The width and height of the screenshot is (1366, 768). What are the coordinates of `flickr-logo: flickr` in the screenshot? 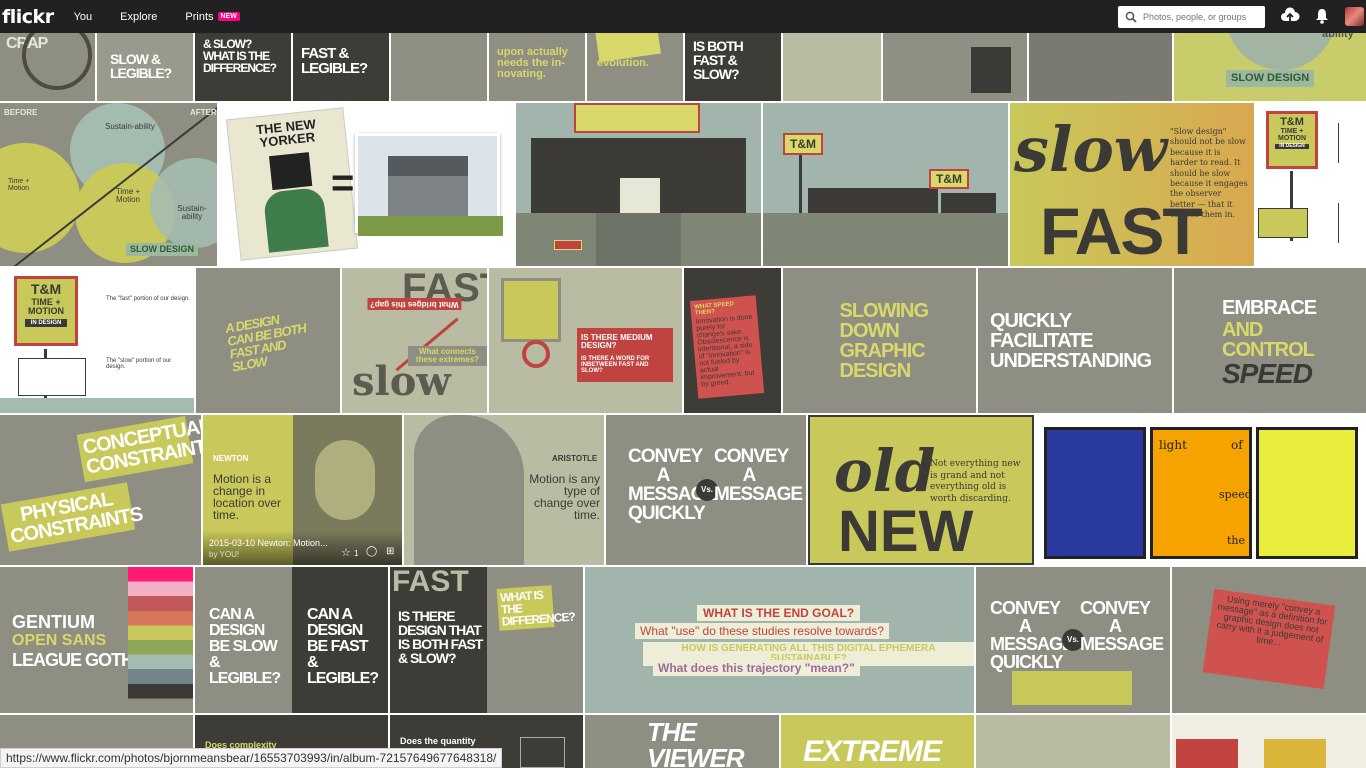 It's located at (28, 17).